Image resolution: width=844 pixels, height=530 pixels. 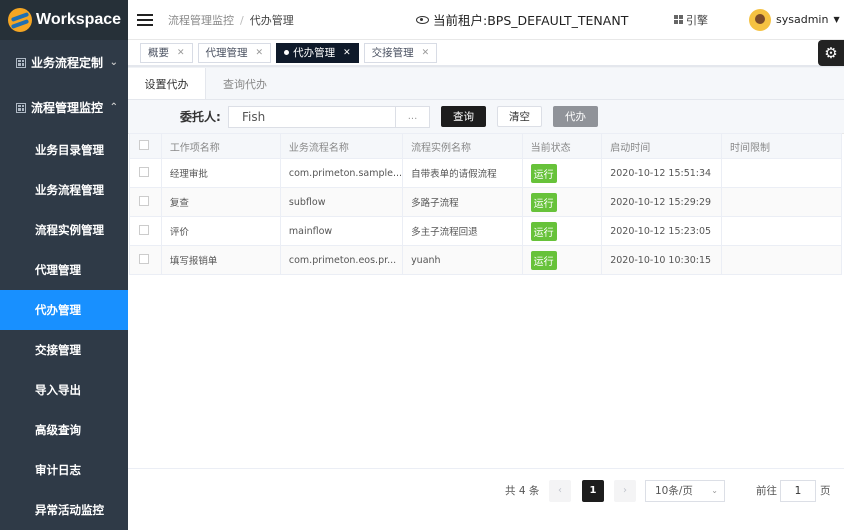 What do you see at coordinates (317, 52) in the screenshot?
I see `tab-agent: 代办管理 ✕` at bounding box center [317, 52].